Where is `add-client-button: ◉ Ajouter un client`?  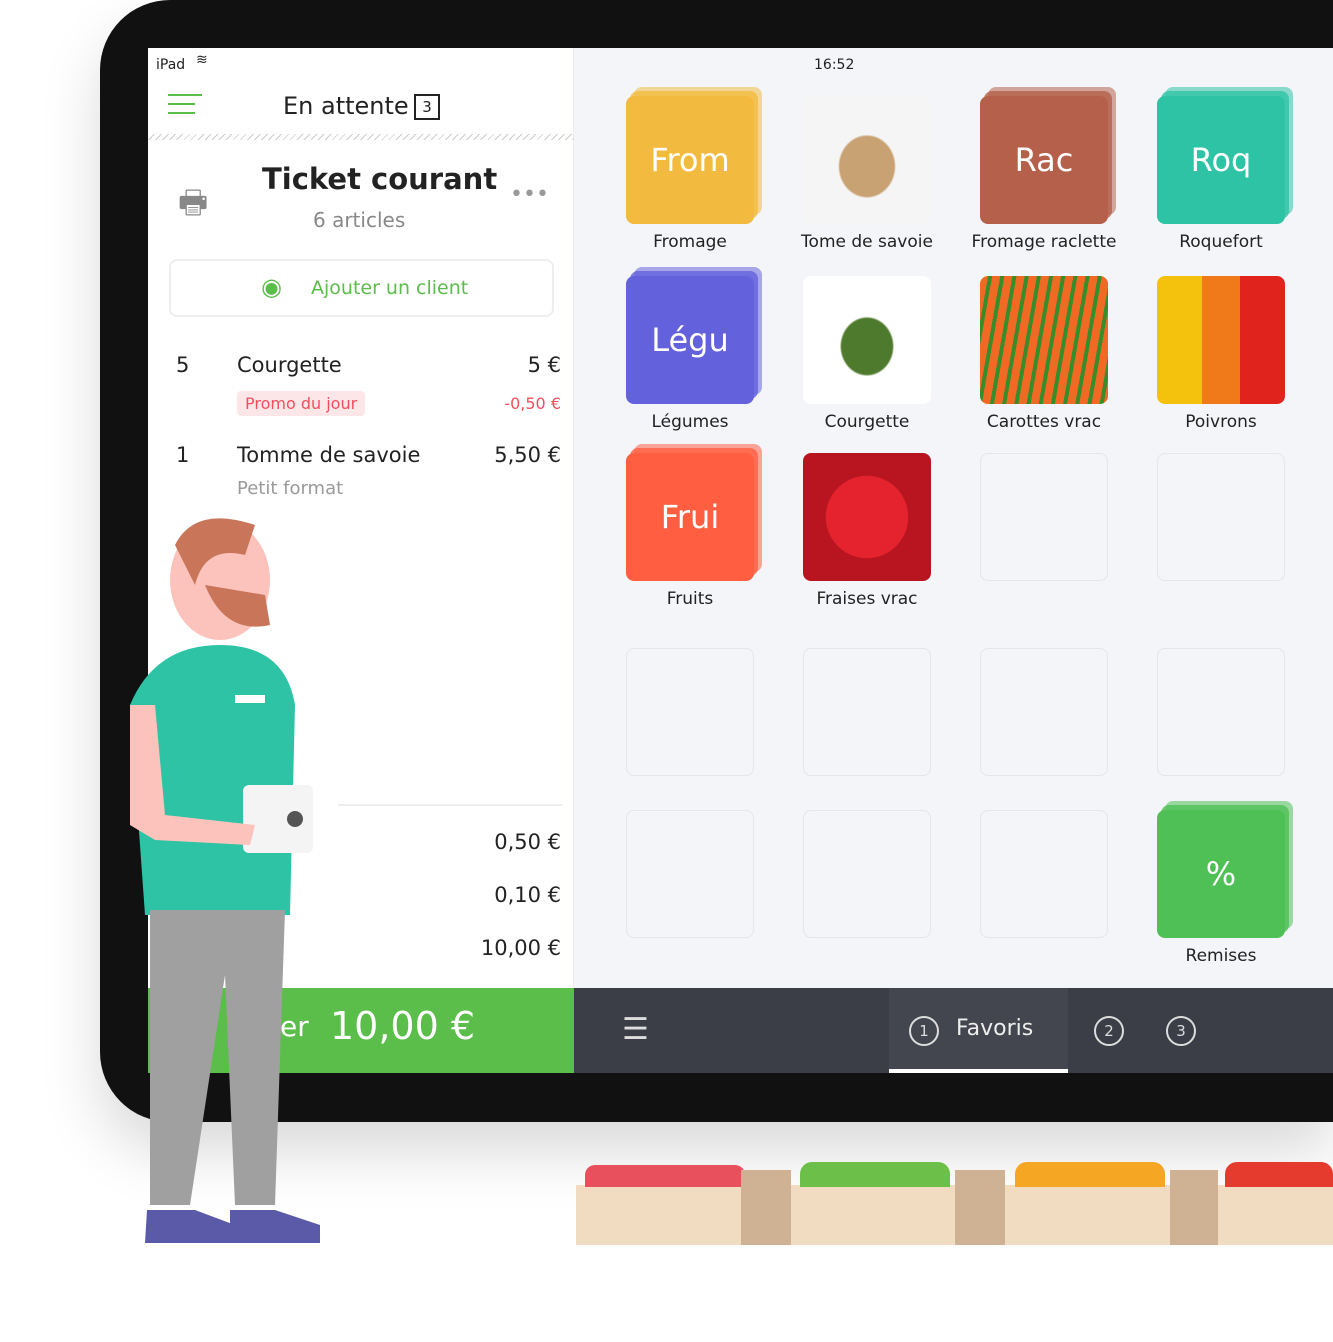 add-client-button: ◉ Ajouter un client is located at coordinates (361, 288).